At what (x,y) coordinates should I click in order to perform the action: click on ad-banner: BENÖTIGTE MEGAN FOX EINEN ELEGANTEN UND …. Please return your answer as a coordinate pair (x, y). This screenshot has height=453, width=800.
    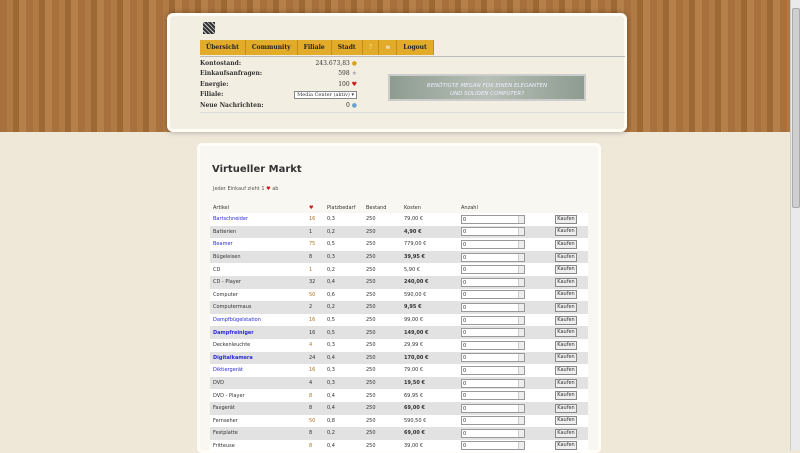
    Looking at the image, I should click on (487, 87).